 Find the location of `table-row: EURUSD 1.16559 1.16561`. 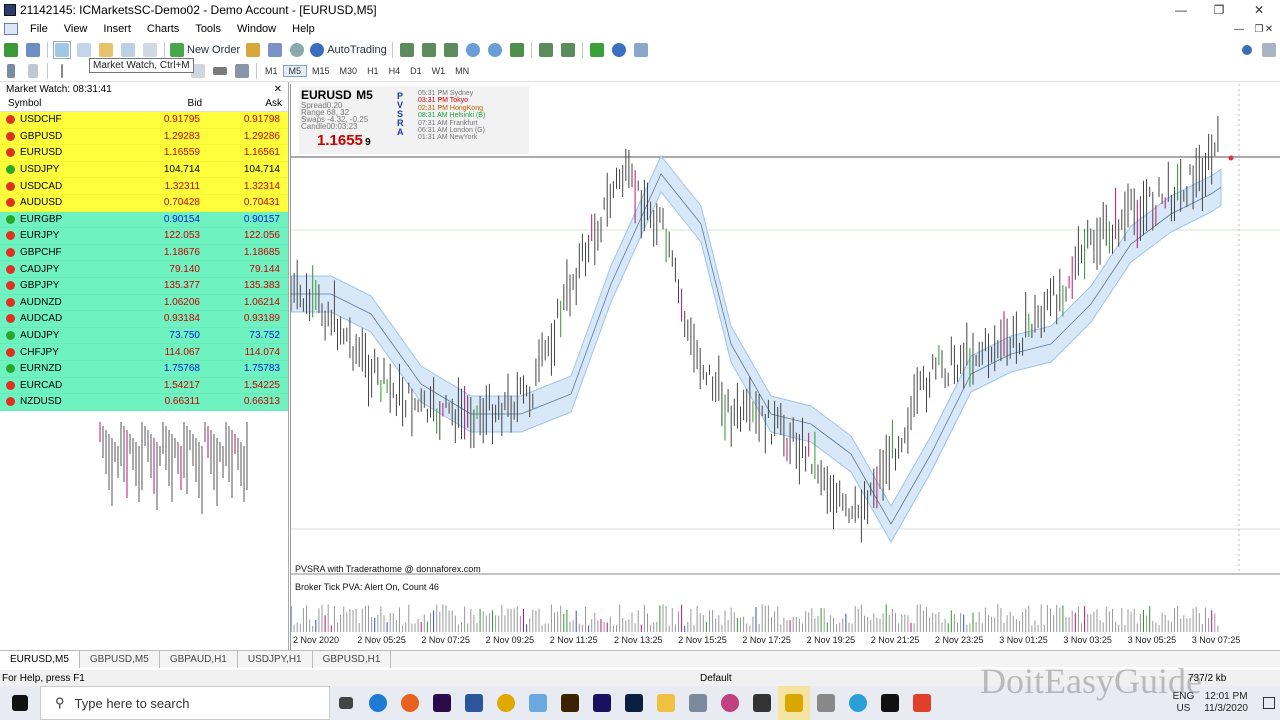

table-row: EURUSD 1.16559 1.16561 is located at coordinates (144, 153).